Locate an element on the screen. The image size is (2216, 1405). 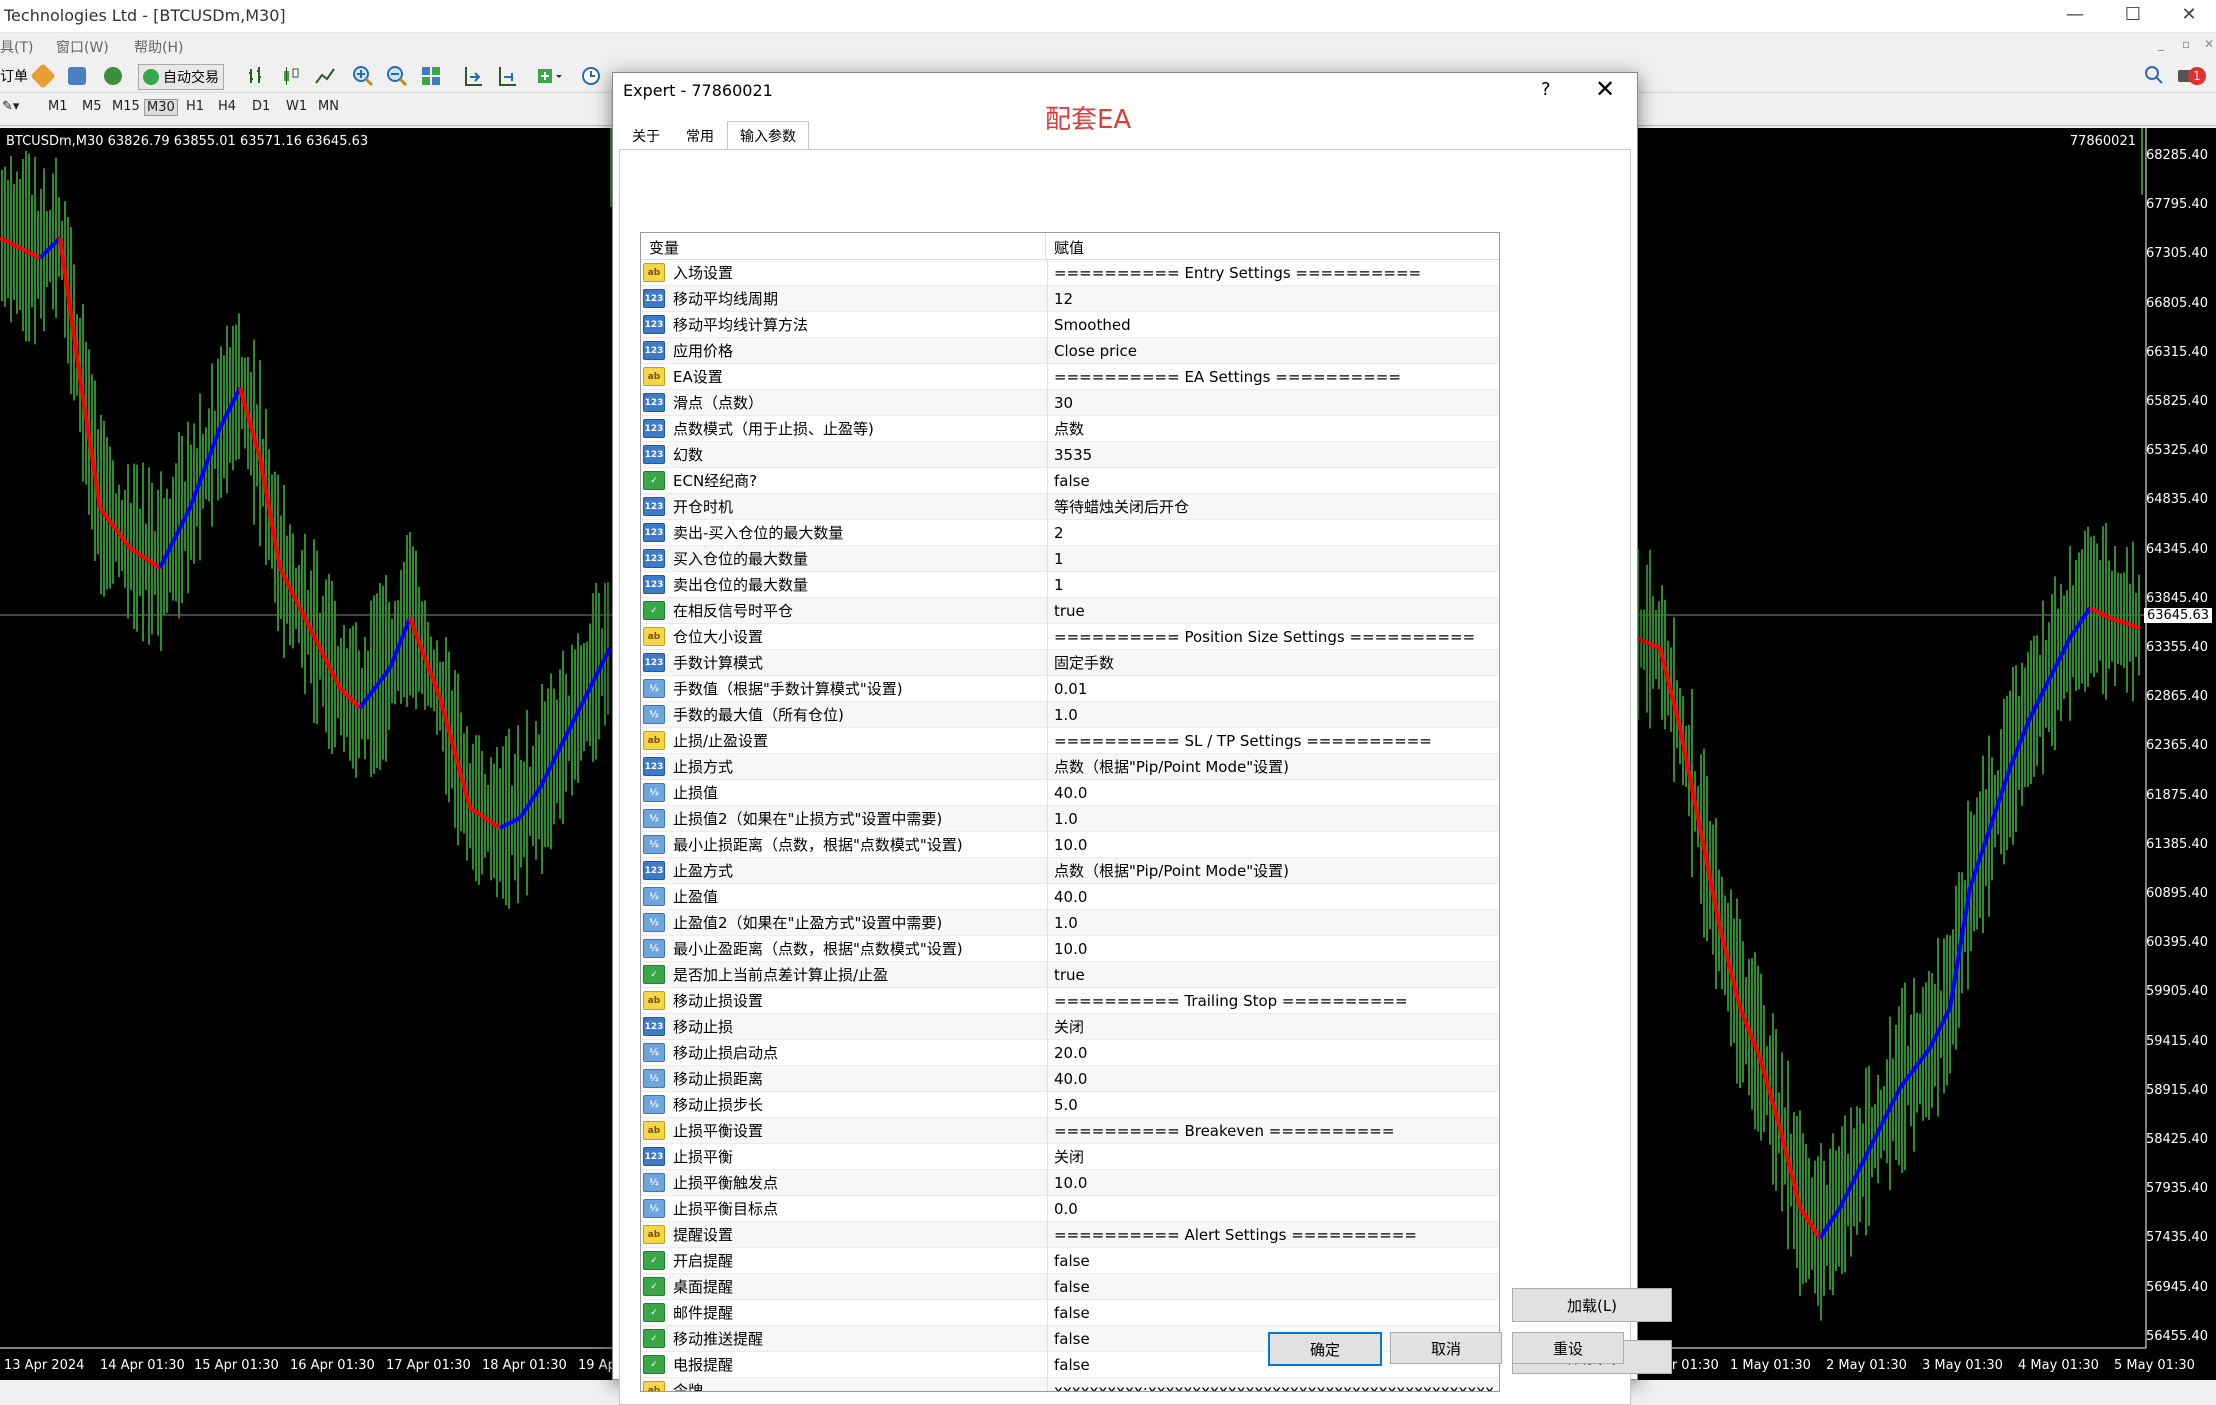
param-value: ========== Alert Settings ========== is located at coordinates (1232, 1235).